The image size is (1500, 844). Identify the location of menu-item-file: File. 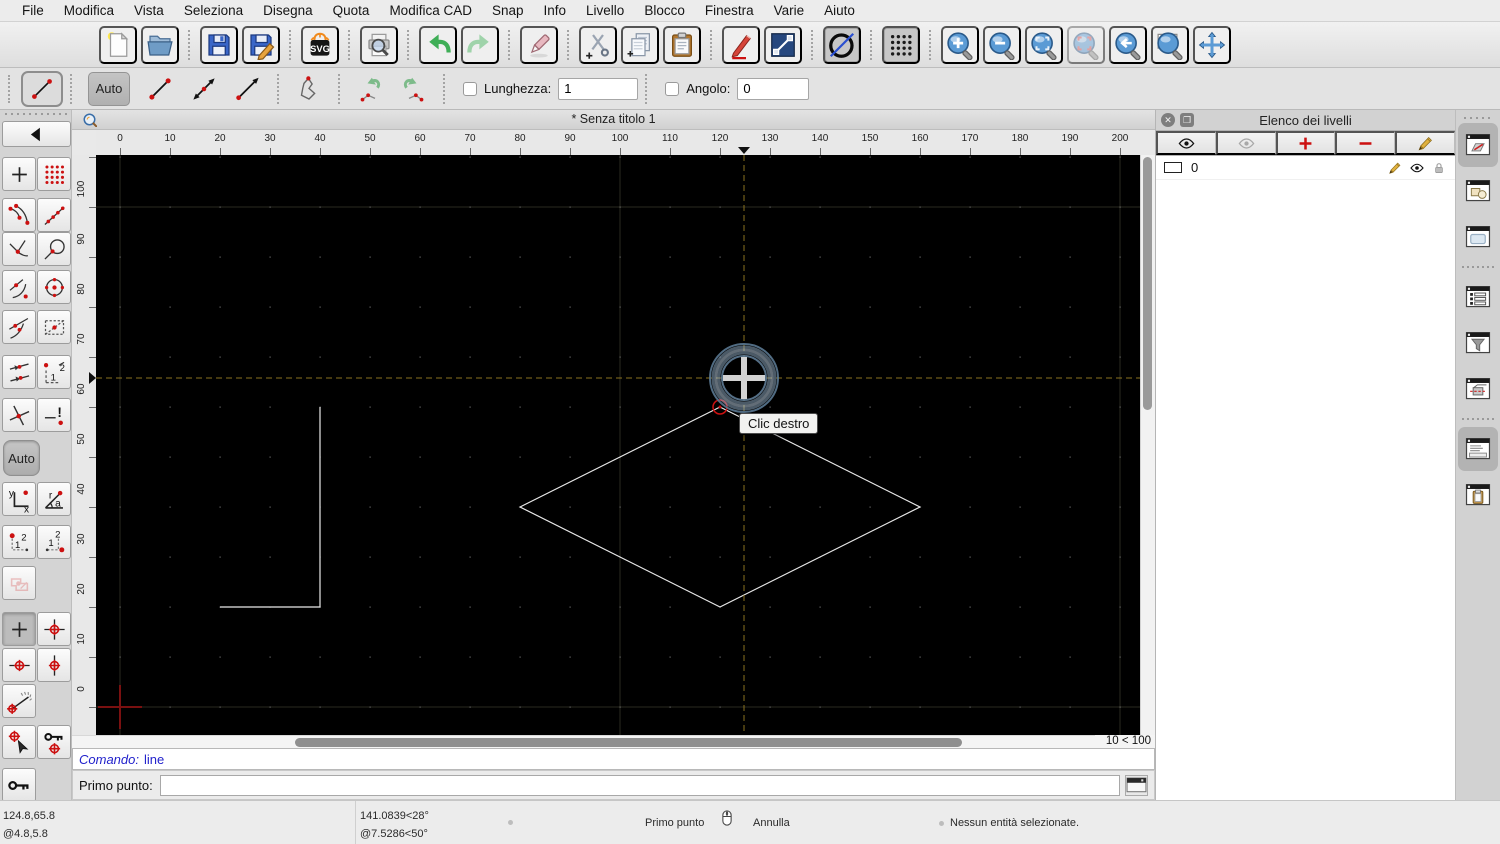
(33, 10).